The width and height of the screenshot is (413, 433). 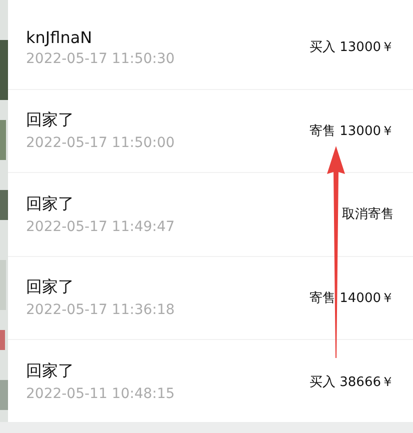 What do you see at coordinates (100, 310) in the screenshot?
I see `record-time: 2022-05-17 11:36:18` at bounding box center [100, 310].